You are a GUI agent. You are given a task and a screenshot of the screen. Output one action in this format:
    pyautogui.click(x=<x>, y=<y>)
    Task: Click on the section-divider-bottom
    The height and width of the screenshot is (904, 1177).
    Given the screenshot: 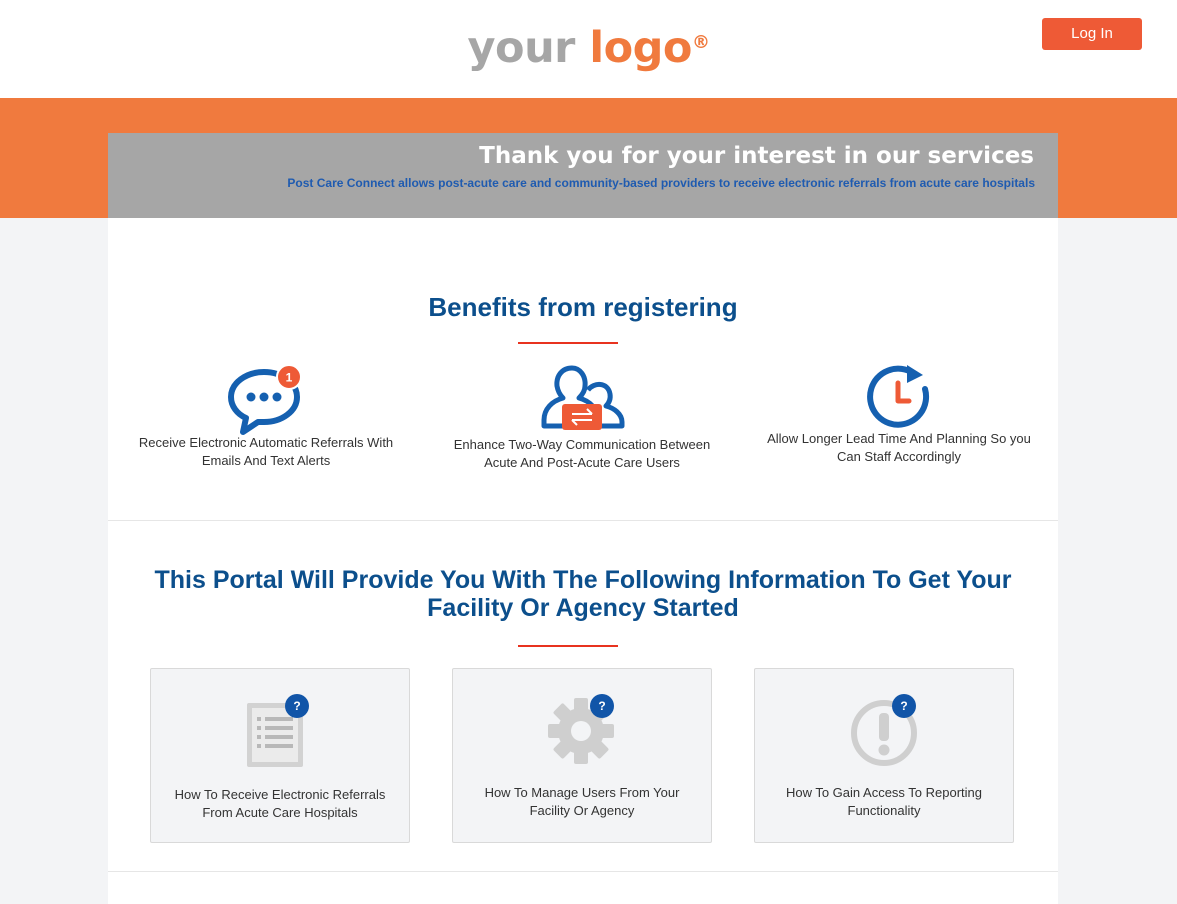 What is the action you would take?
    pyautogui.click(x=583, y=871)
    